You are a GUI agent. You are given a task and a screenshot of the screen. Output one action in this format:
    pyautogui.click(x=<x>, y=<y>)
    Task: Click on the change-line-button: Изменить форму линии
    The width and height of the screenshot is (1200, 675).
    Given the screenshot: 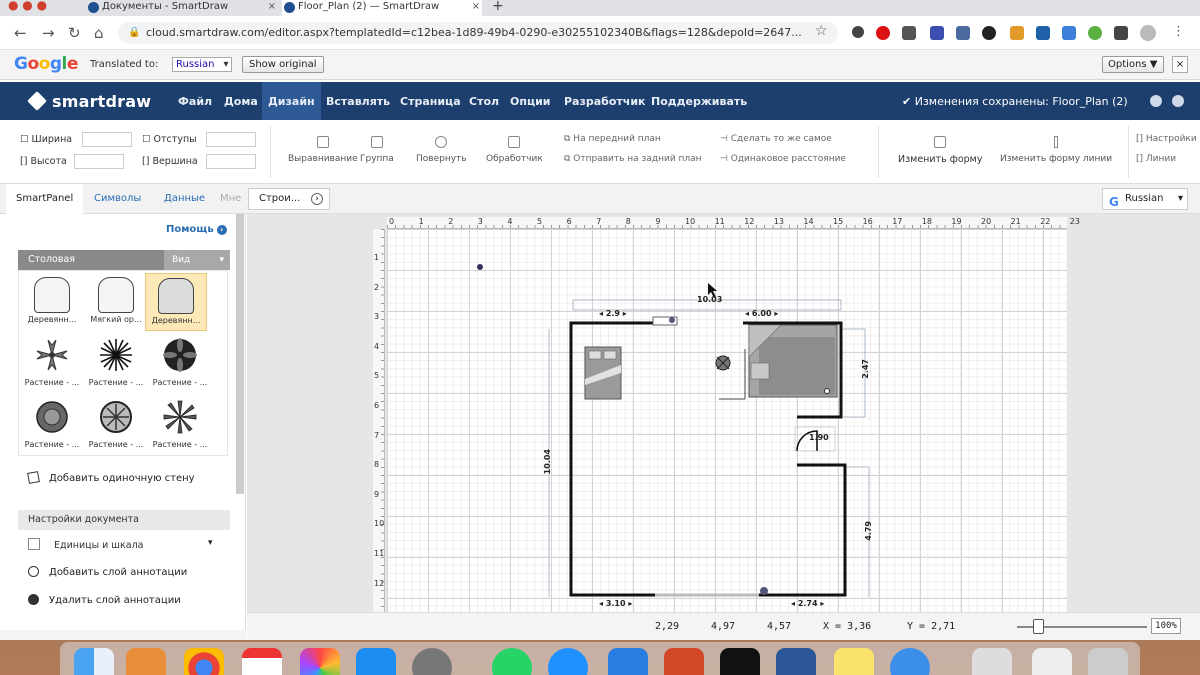 What is the action you would take?
    pyautogui.click(x=1056, y=150)
    